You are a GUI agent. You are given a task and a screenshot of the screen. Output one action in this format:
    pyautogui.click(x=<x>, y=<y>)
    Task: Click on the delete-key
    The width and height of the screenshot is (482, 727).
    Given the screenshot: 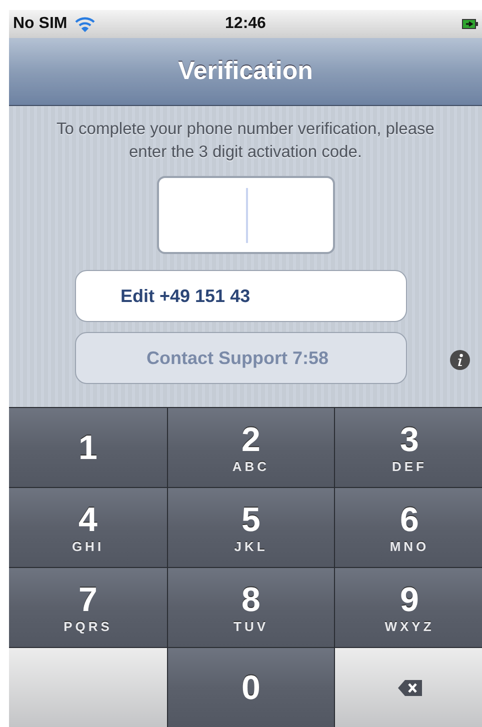 What is the action you would take?
    pyautogui.click(x=408, y=687)
    